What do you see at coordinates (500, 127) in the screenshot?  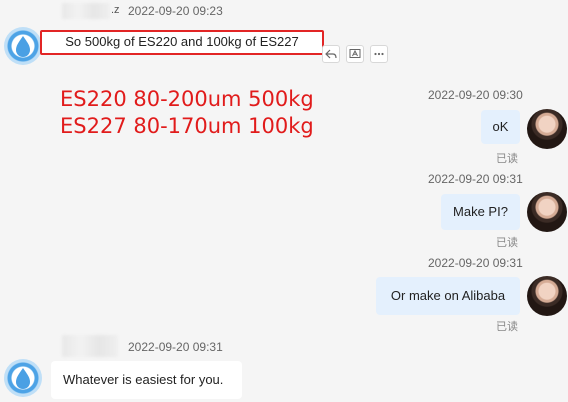 I see `outgoing-message-bubble: oK` at bounding box center [500, 127].